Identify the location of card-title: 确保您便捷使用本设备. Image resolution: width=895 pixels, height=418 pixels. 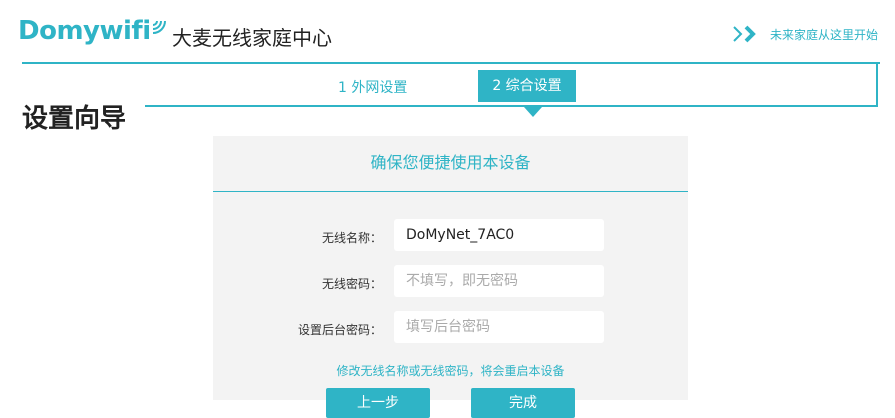
(450, 162).